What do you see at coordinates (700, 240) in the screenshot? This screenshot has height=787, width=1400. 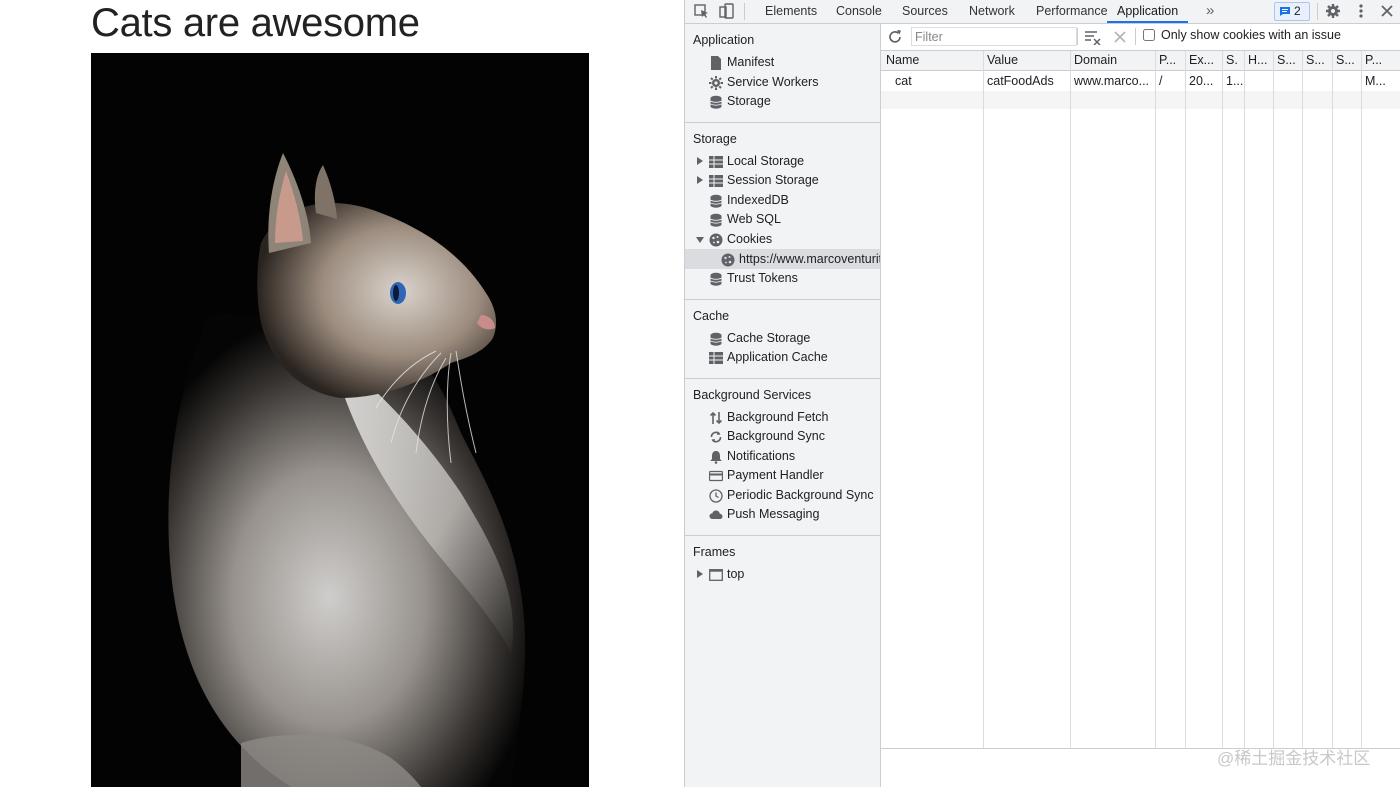 I see `collapse-arrow-icon` at bounding box center [700, 240].